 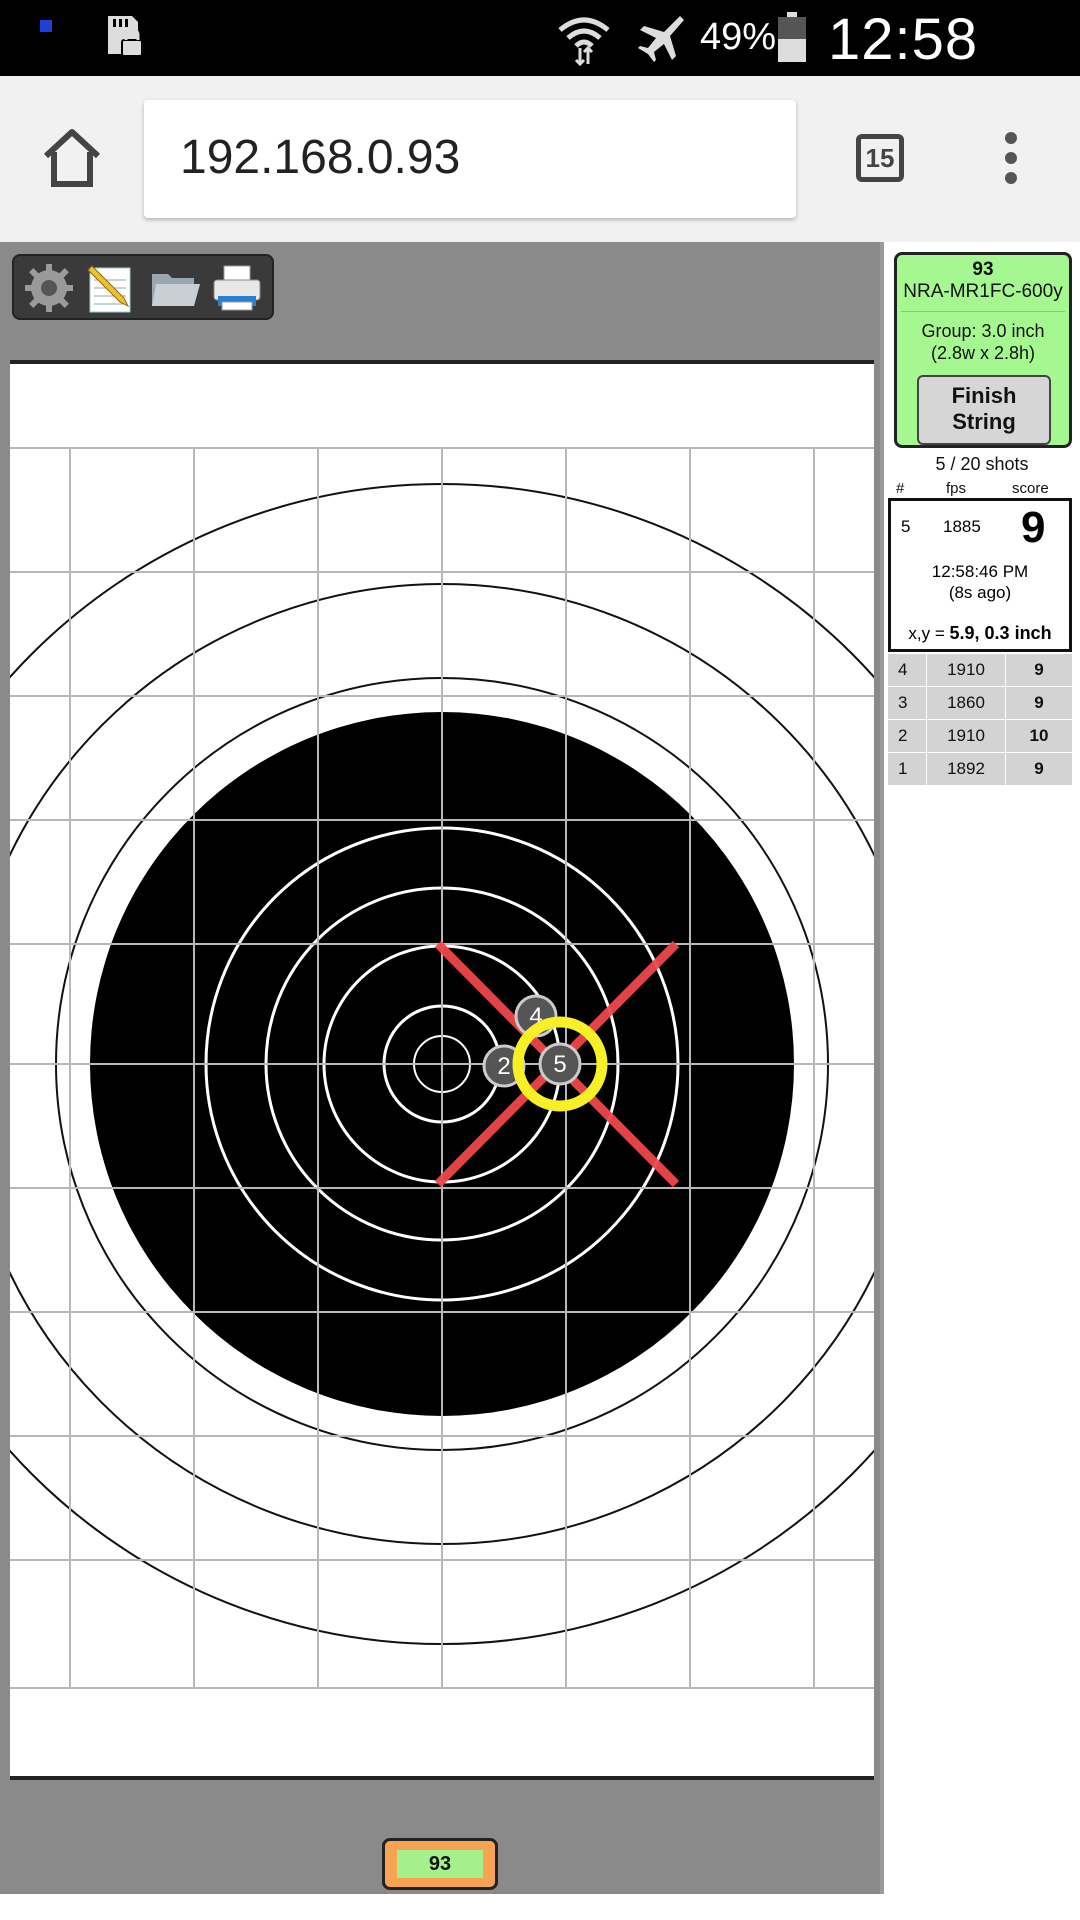 What do you see at coordinates (125, 36) in the screenshot?
I see `sd-card-lock-icon` at bounding box center [125, 36].